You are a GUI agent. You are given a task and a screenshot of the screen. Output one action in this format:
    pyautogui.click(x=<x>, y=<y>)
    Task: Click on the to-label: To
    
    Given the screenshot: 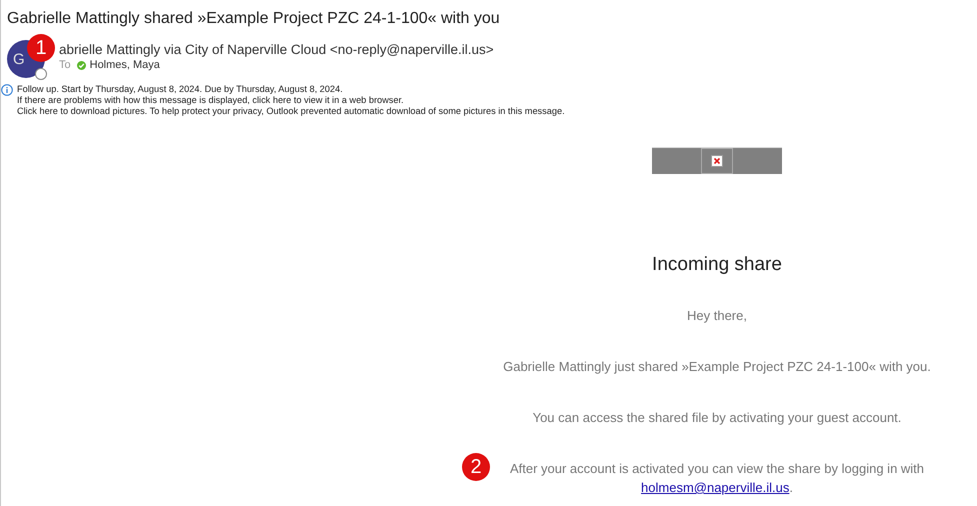 What is the action you would take?
    pyautogui.click(x=65, y=65)
    